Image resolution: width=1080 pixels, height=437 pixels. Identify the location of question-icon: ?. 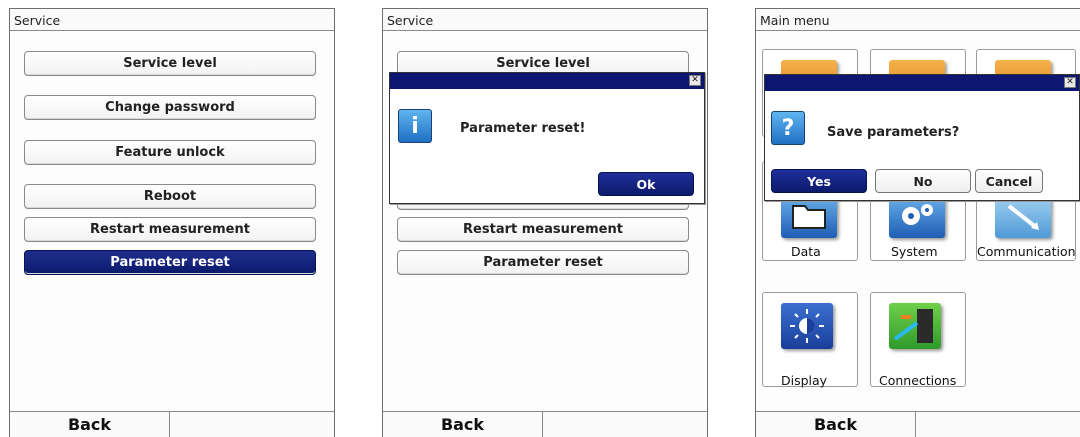
(788, 128).